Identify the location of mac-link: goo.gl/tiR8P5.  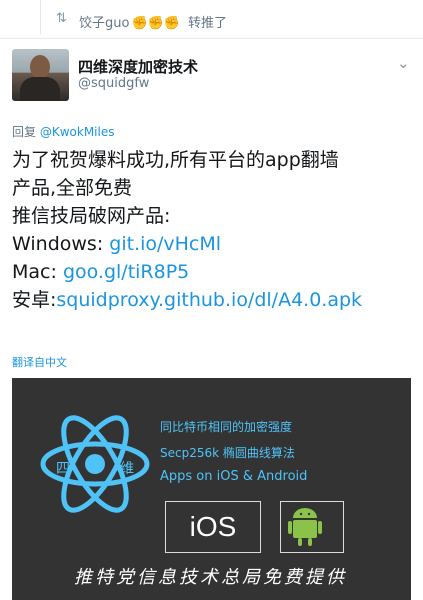
(126, 272).